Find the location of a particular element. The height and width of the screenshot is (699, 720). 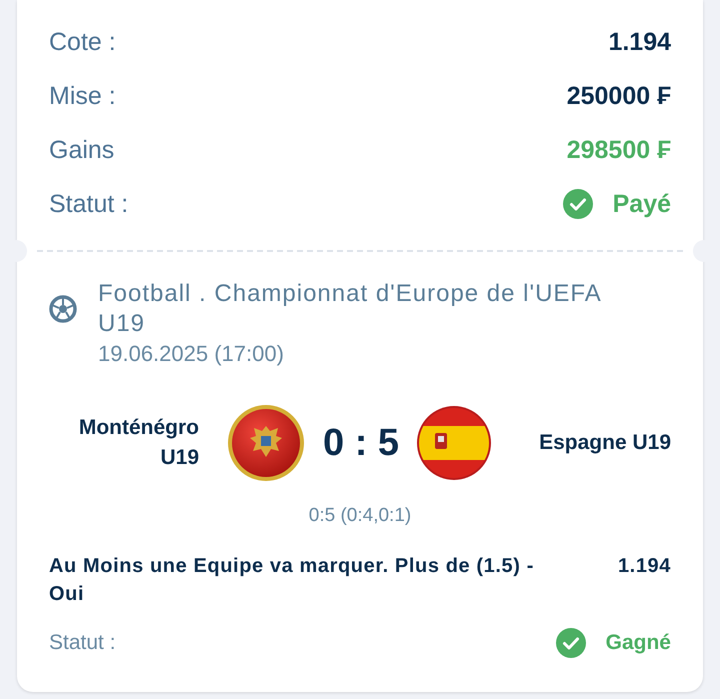

match-score: 0 : 5 is located at coordinates (361, 443).